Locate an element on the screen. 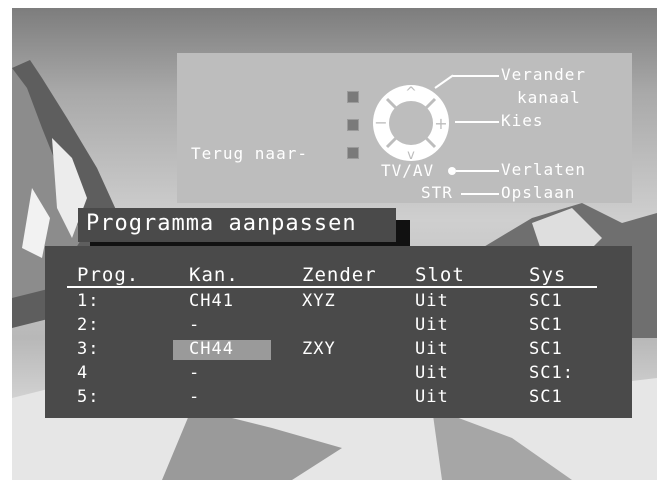 The height and width of the screenshot is (482, 660). cell-sys: SC1: is located at coordinates (551, 373).